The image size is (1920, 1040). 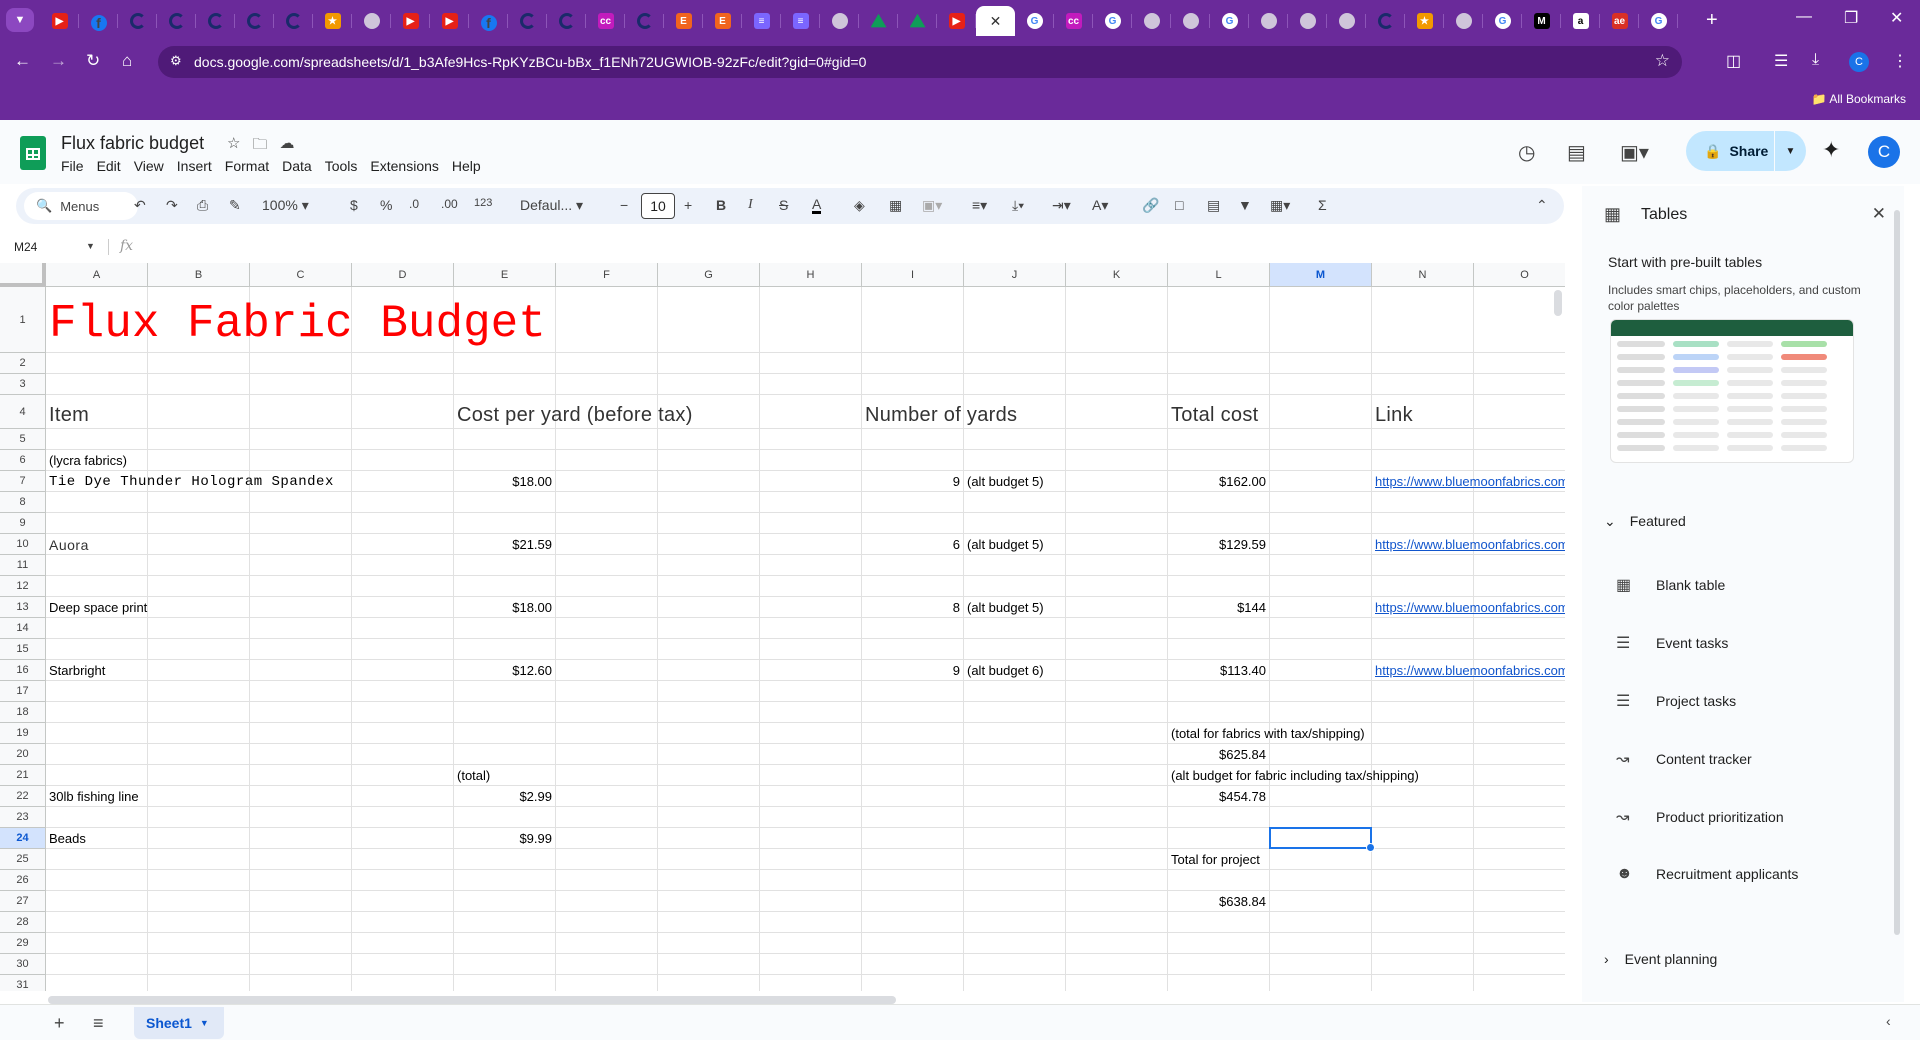 I want to click on row-header-16: 16, so click(x=23, y=670).